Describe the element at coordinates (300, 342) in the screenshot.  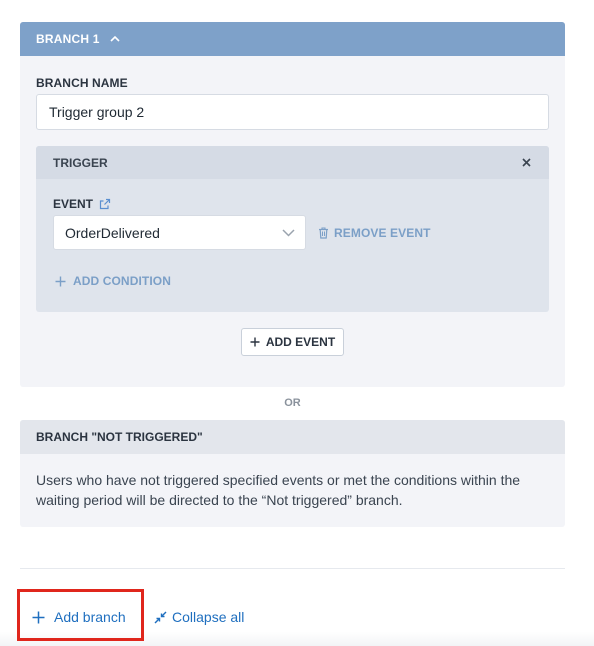
I see `add-event-label: ADD EVENT` at that location.